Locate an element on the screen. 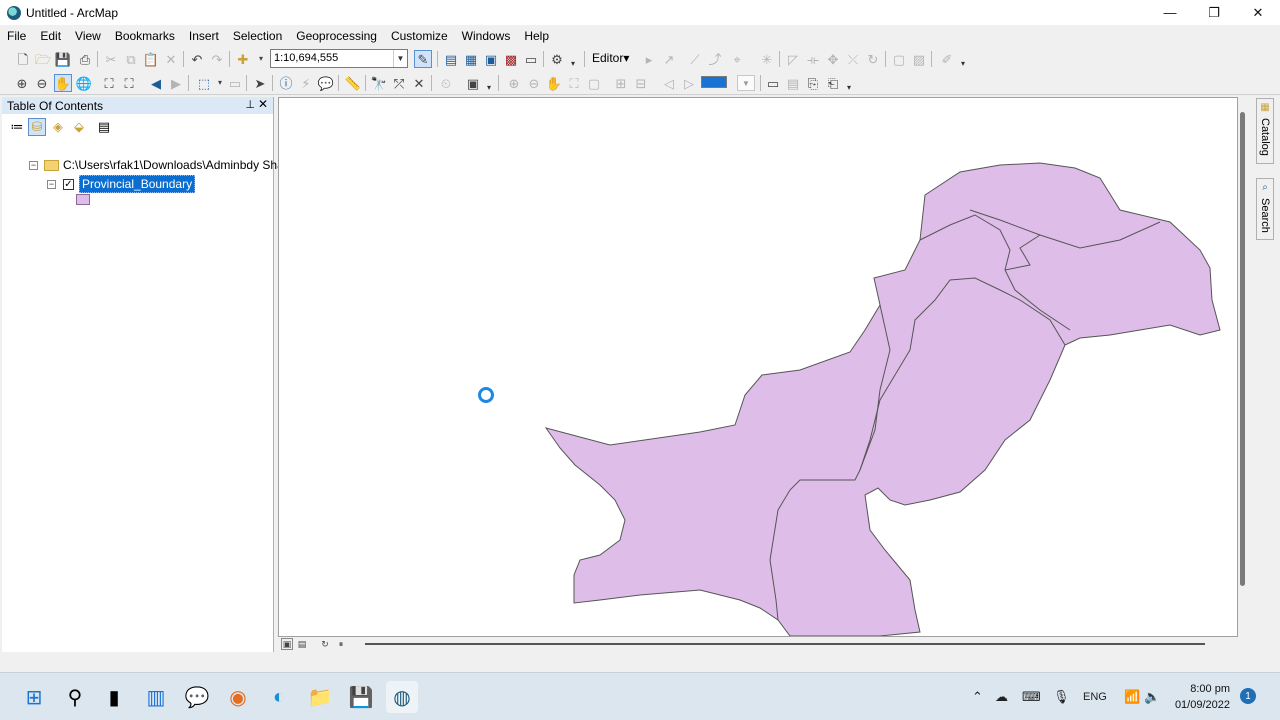  layout-fixed-zoom-out-icon: ⊟ is located at coordinates (641, 83).